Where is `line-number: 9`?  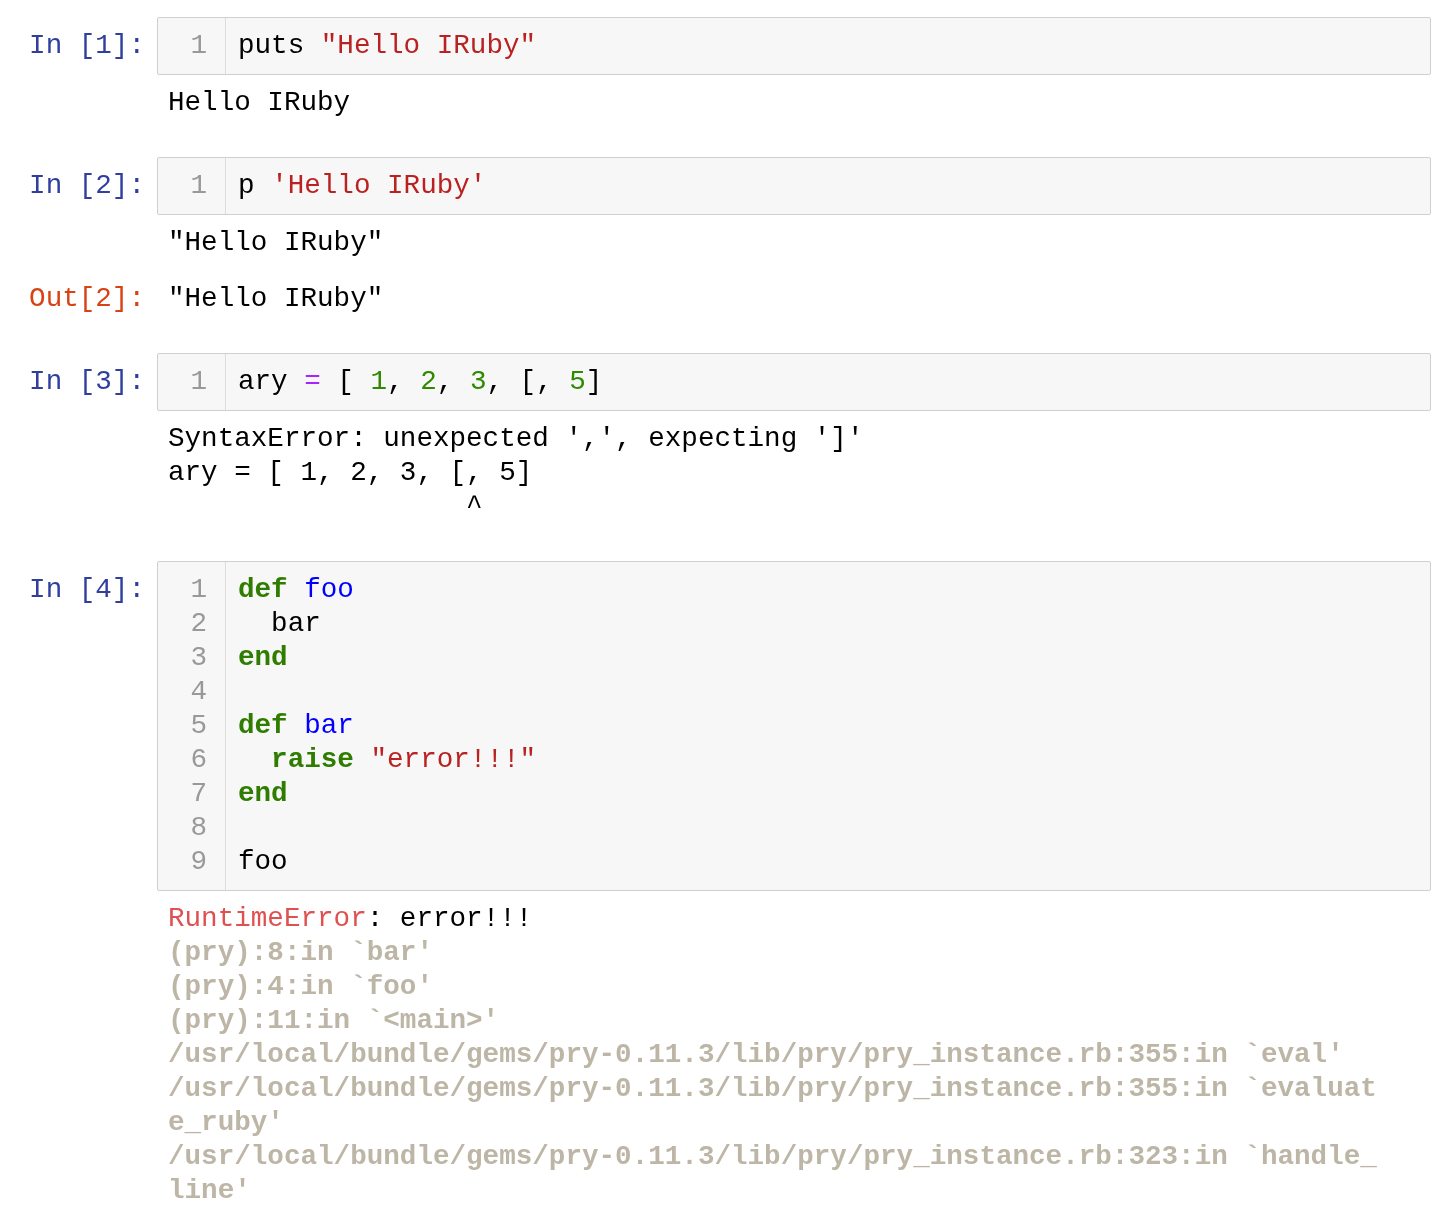
line-number: 9 is located at coordinates (198, 862).